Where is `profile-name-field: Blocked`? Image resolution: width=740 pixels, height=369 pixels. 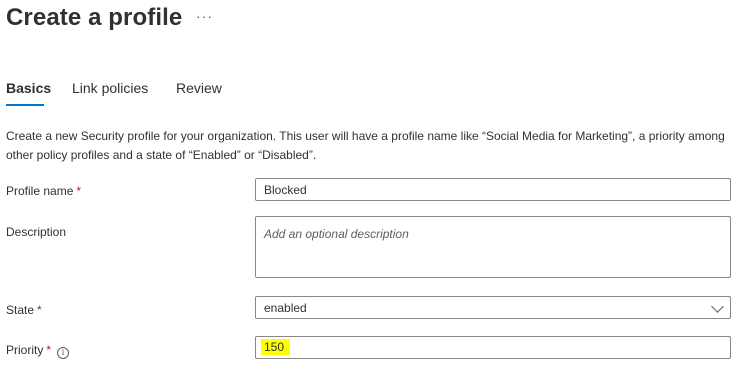
profile-name-field: Blocked is located at coordinates (493, 189).